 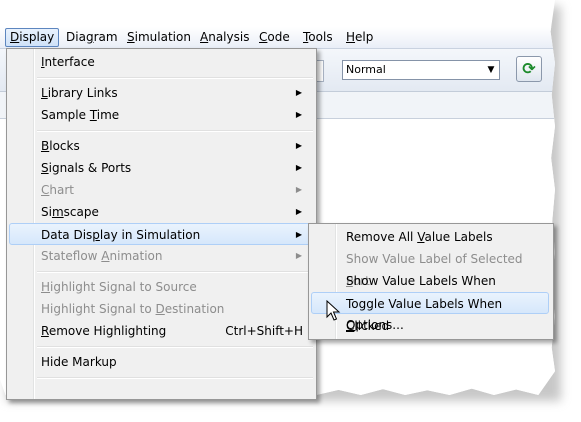 I want to click on submenu-item-show-value-labels-hovering: Show Value Labels When Hovering, so click(x=430, y=290).